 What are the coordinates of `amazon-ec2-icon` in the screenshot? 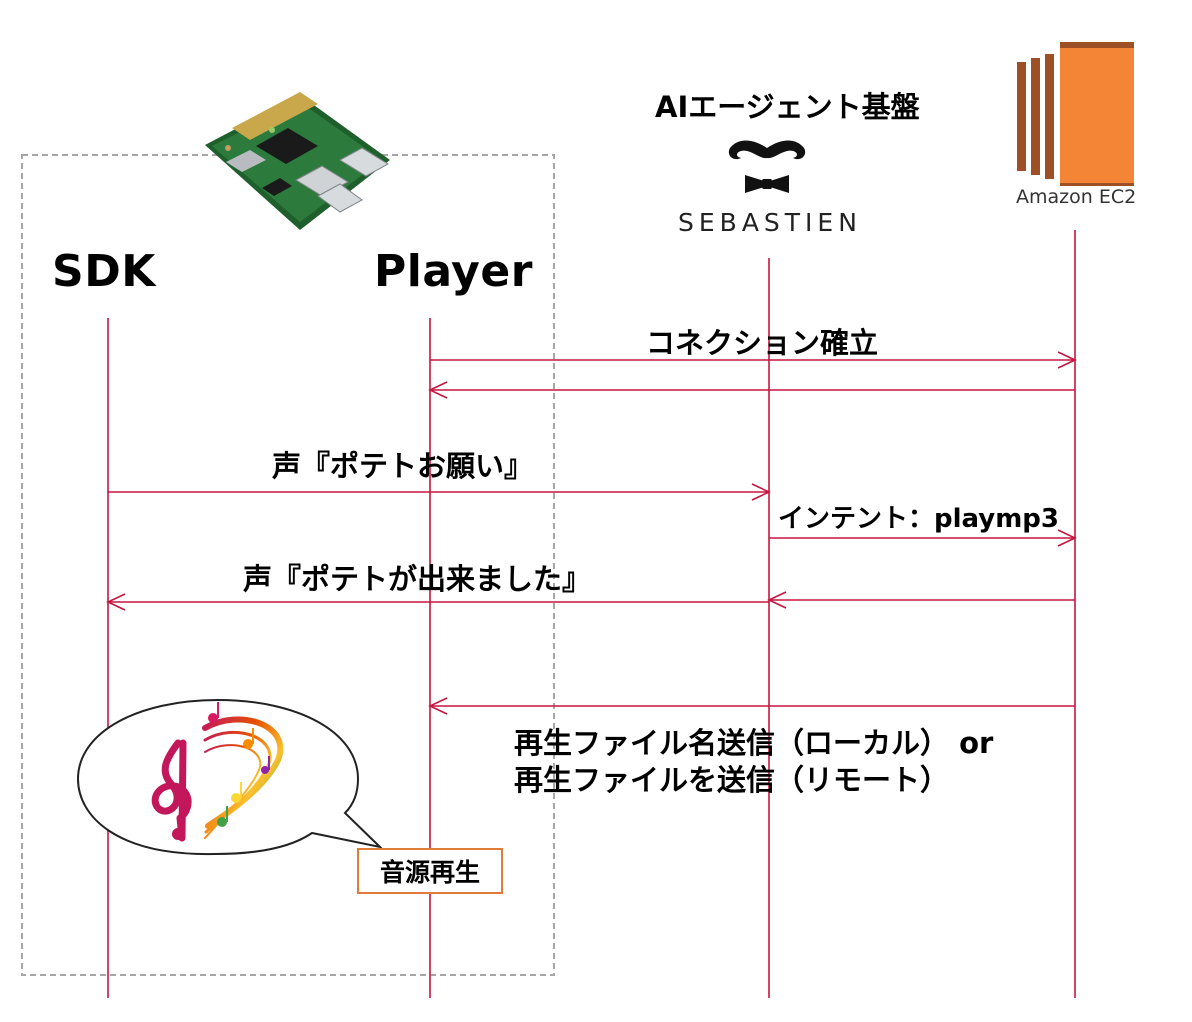 It's located at (1075, 114).